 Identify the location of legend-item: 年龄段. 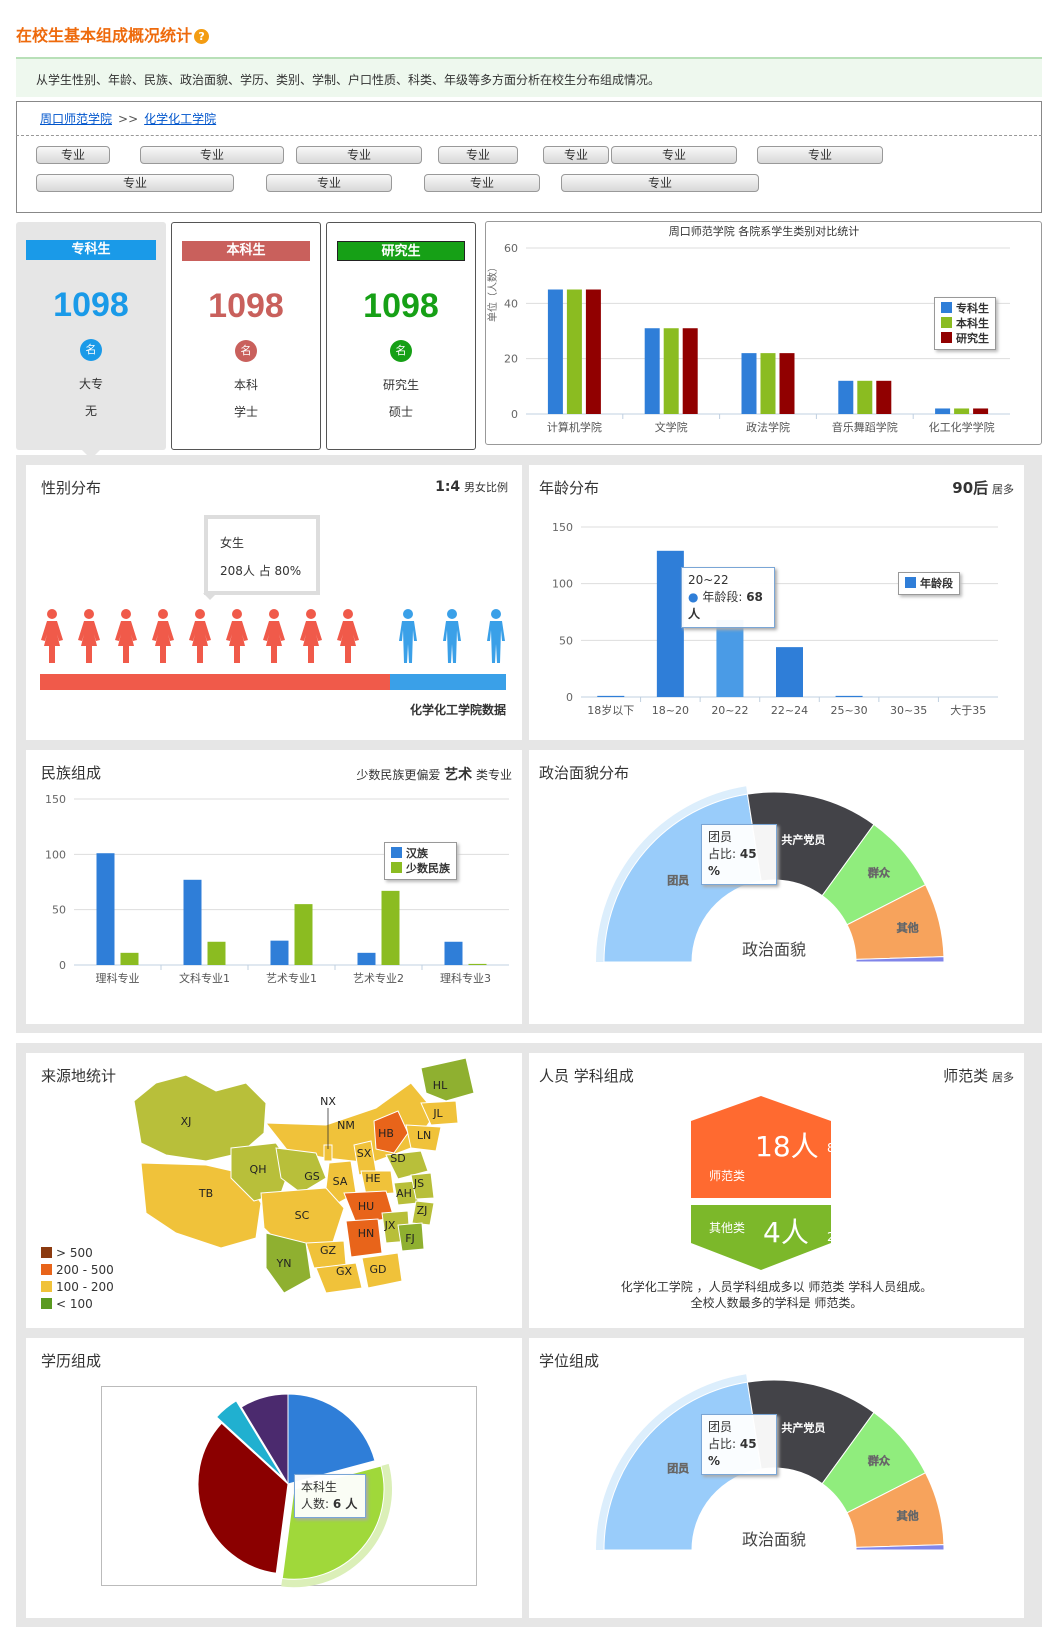
(929, 583).